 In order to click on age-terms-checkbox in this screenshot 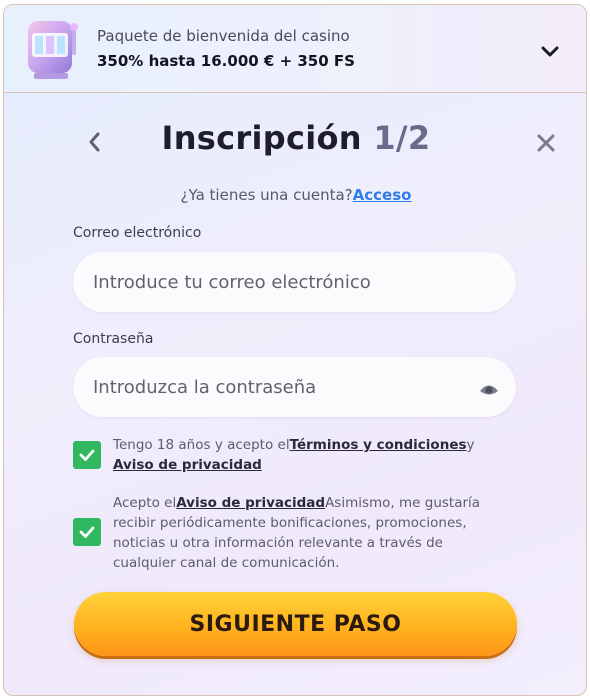, I will do `click(87, 455)`.